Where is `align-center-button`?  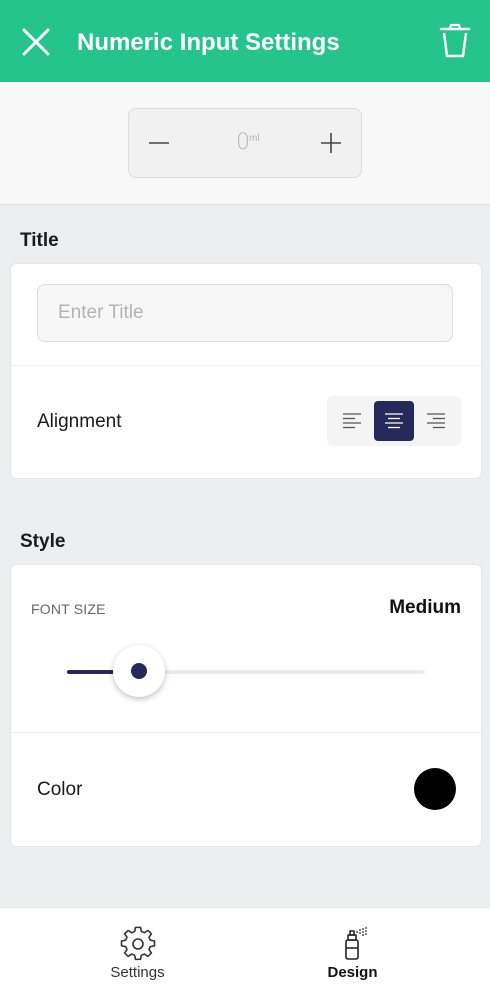
align-center-button is located at coordinates (394, 421).